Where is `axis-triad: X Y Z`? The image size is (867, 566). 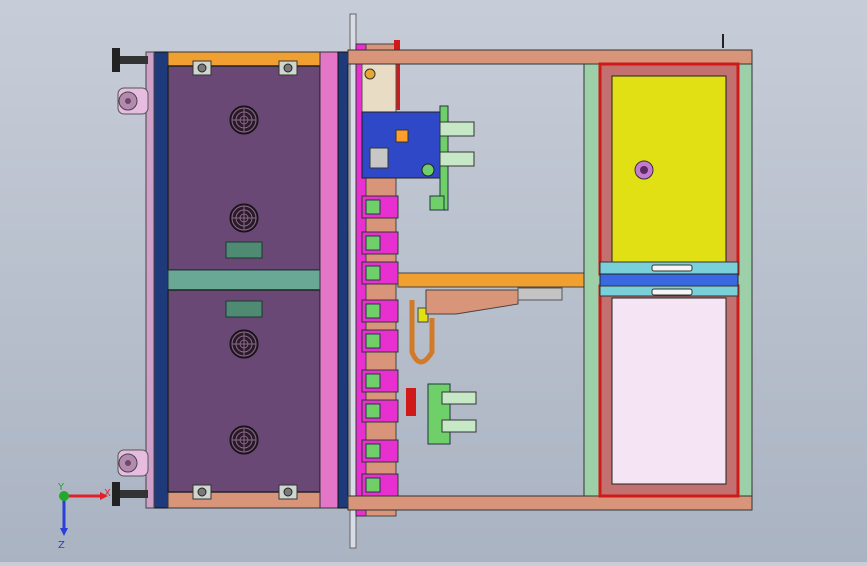 axis-triad: X Y Z is located at coordinates (84, 516).